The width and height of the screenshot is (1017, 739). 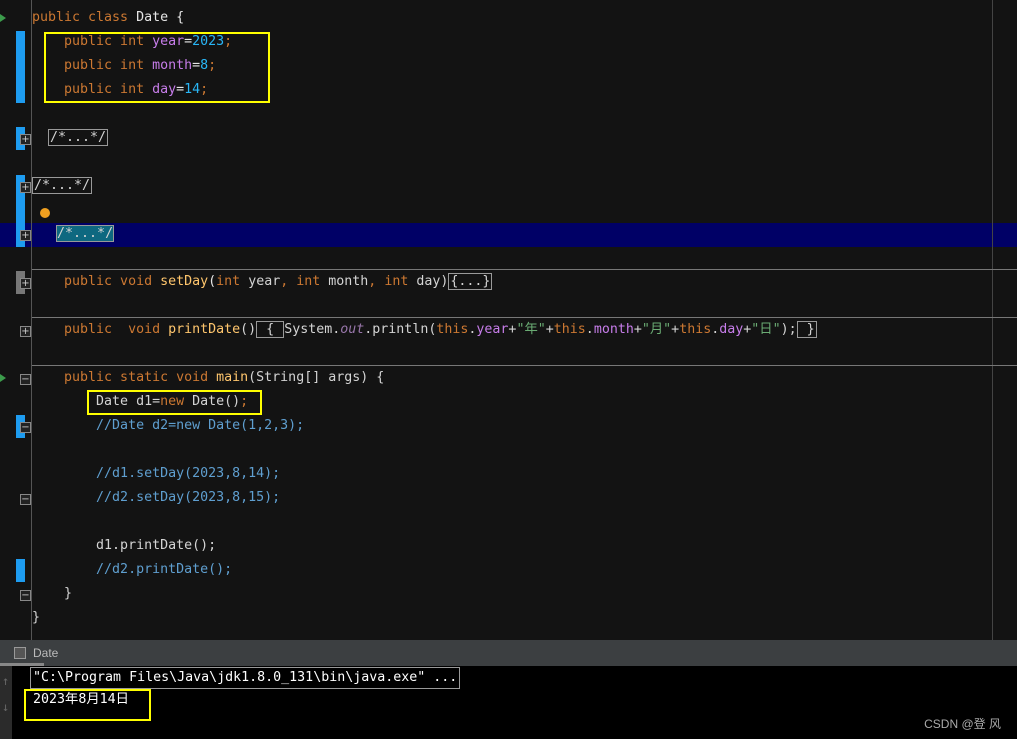 I want to click on code-token: .println(, so click(x=400, y=329).